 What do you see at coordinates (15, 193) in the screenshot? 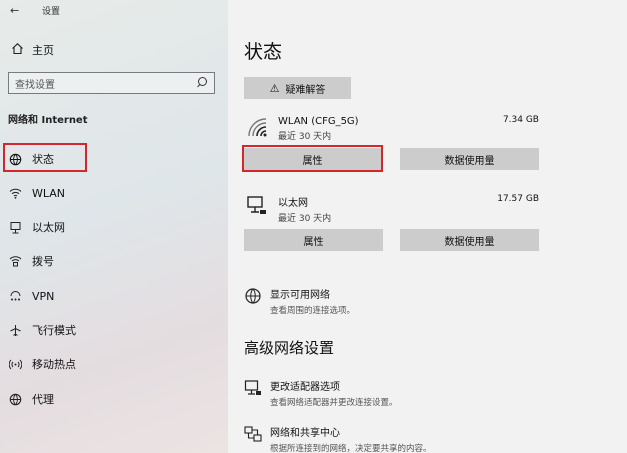
I see `wifi-icon` at bounding box center [15, 193].